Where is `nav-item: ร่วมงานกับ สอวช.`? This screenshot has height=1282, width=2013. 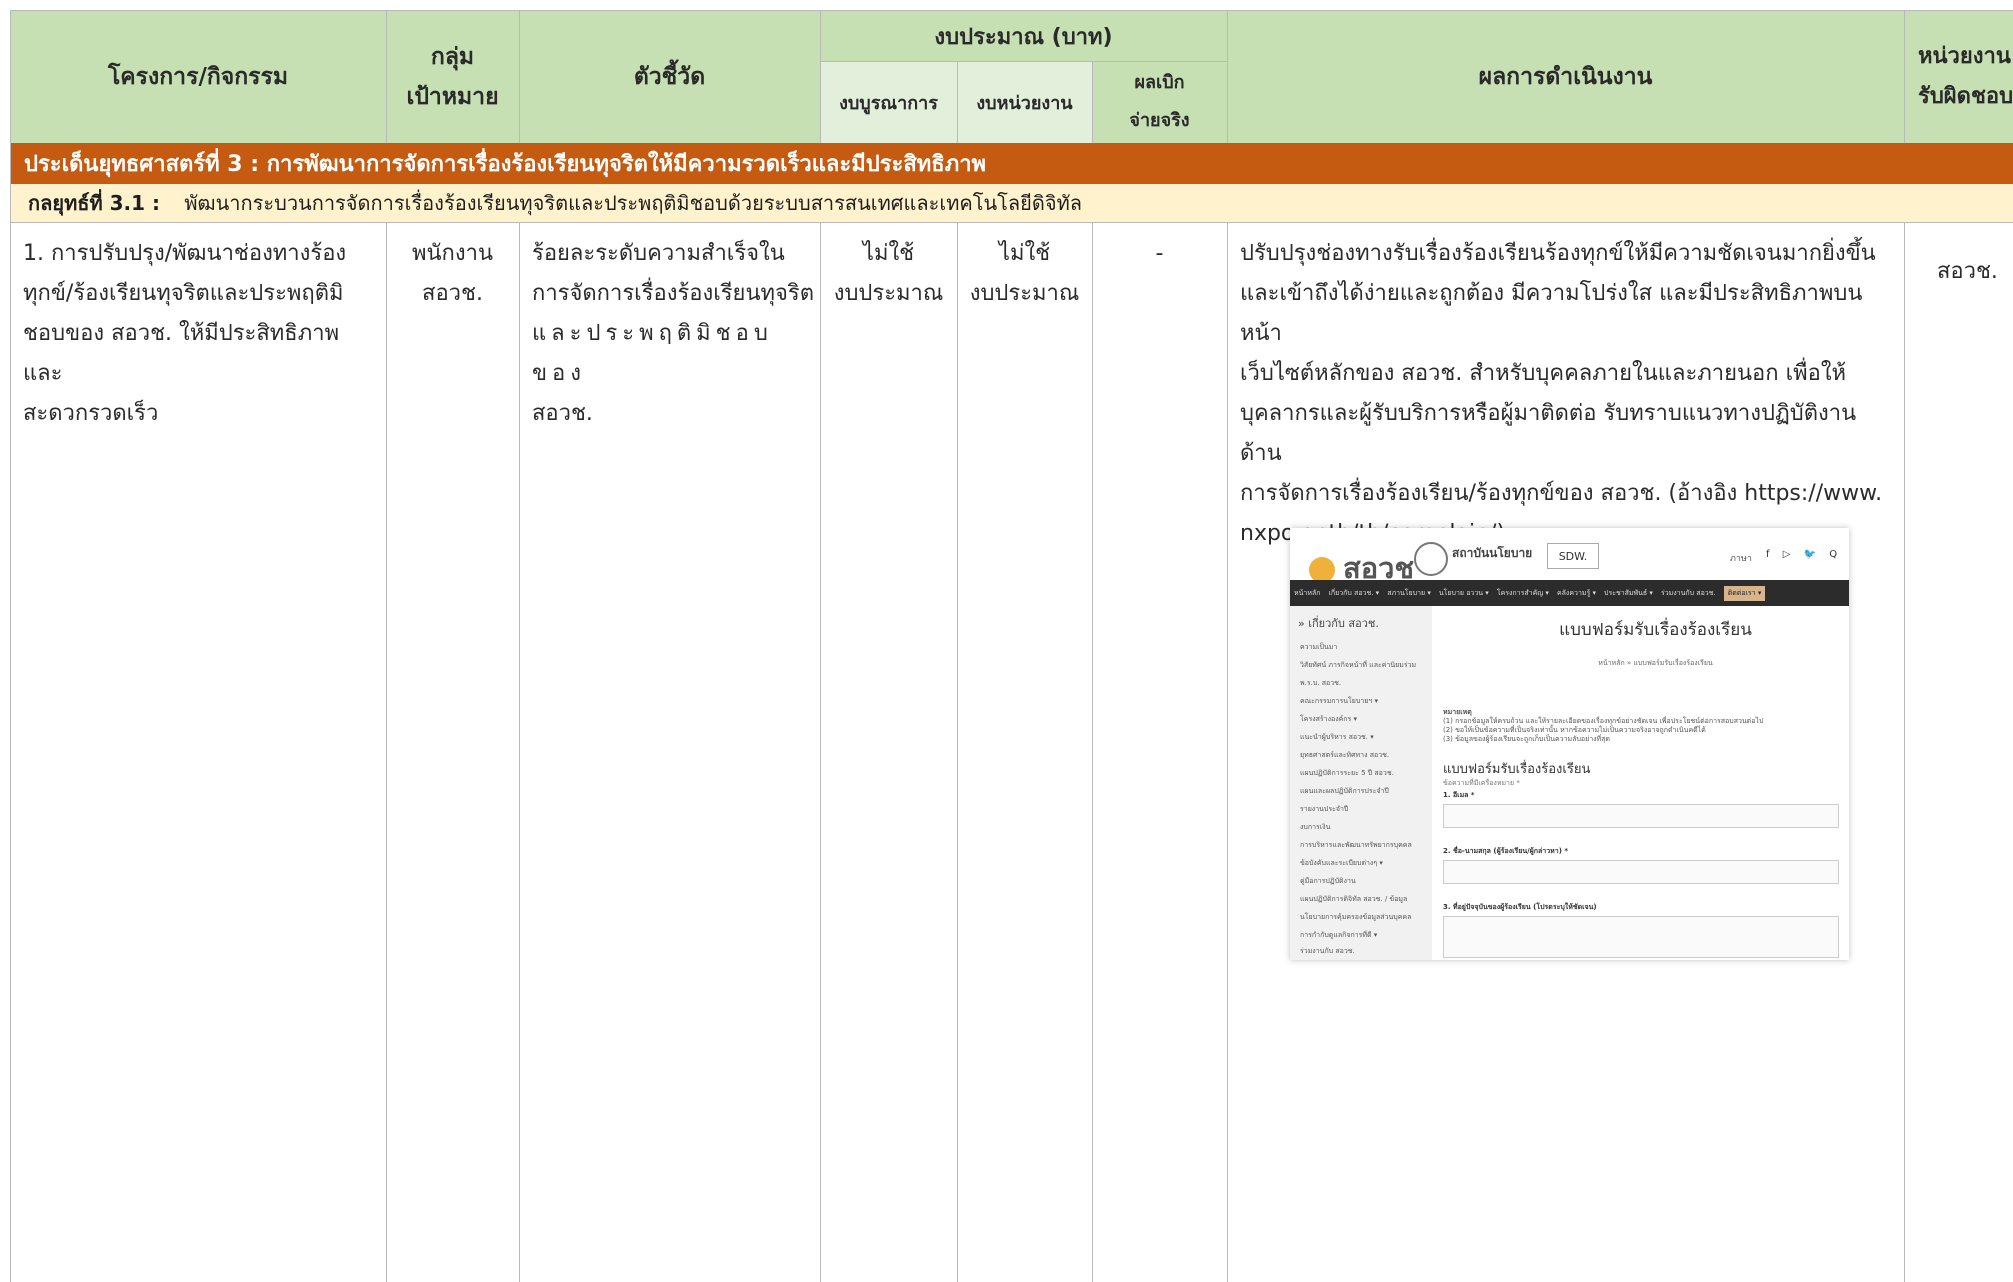
nav-item: ร่วมงานกับ สอวช. is located at coordinates (1688, 592).